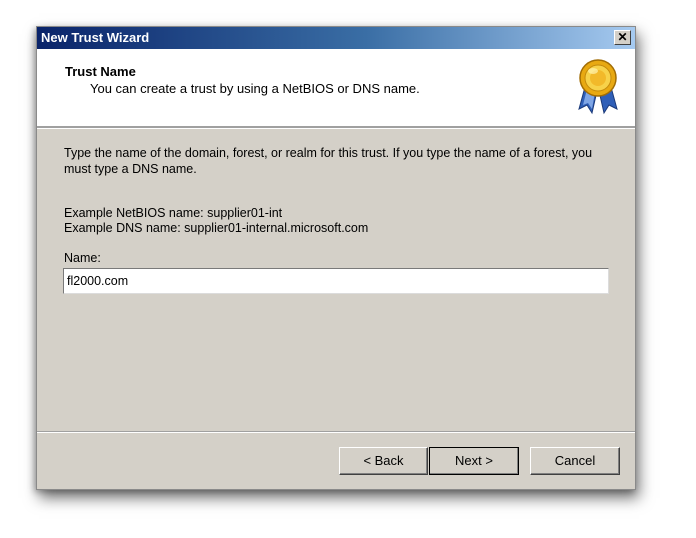  Describe the element at coordinates (95, 37) in the screenshot. I see `window-title: New Trust Wizard` at that location.